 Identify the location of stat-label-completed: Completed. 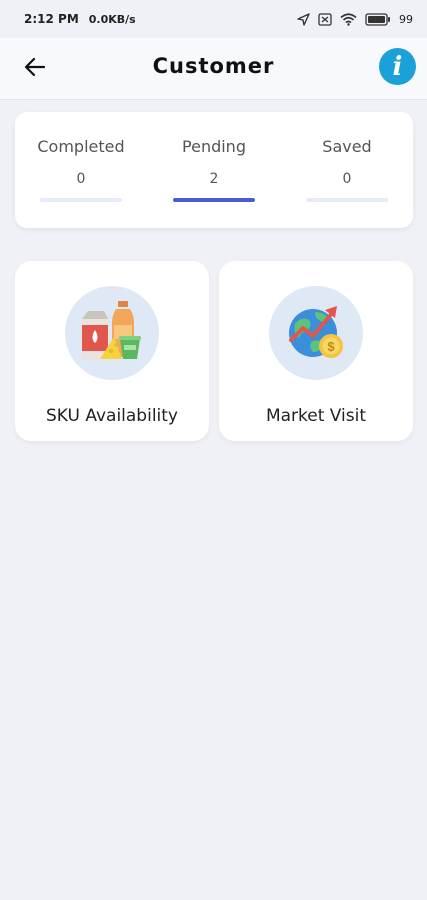
(81, 146).